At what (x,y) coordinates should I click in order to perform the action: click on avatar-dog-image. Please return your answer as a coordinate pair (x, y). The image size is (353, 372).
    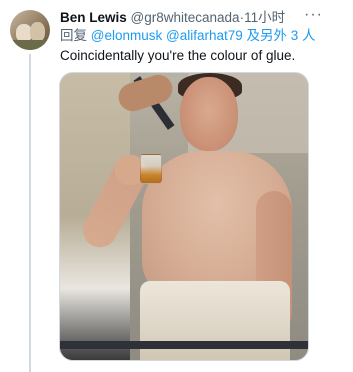
    Looking at the image, I should click on (37, 32).